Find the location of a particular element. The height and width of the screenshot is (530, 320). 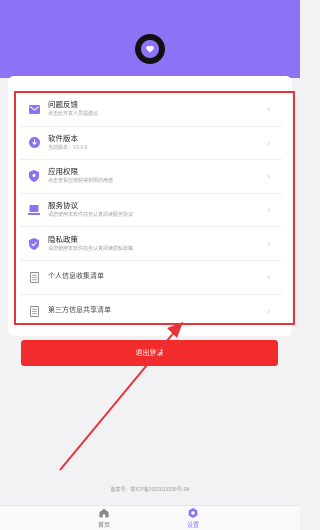

tab-settings: 设置 is located at coordinates (193, 518).